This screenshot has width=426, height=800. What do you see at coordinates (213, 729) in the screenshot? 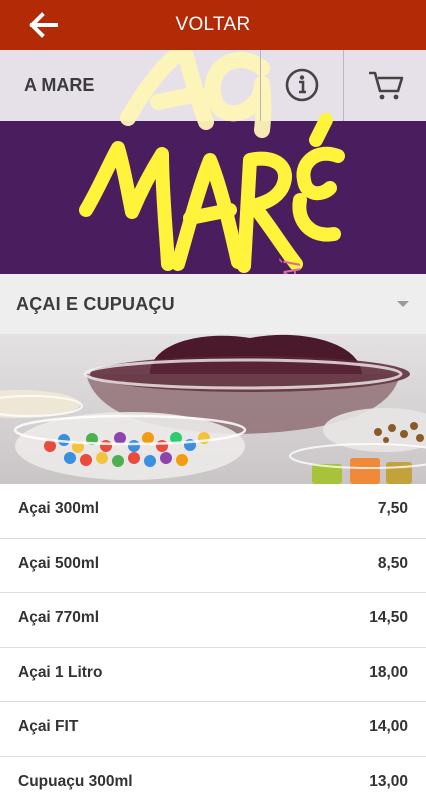
I see `product-row: Açai FIT 14,00` at bounding box center [213, 729].